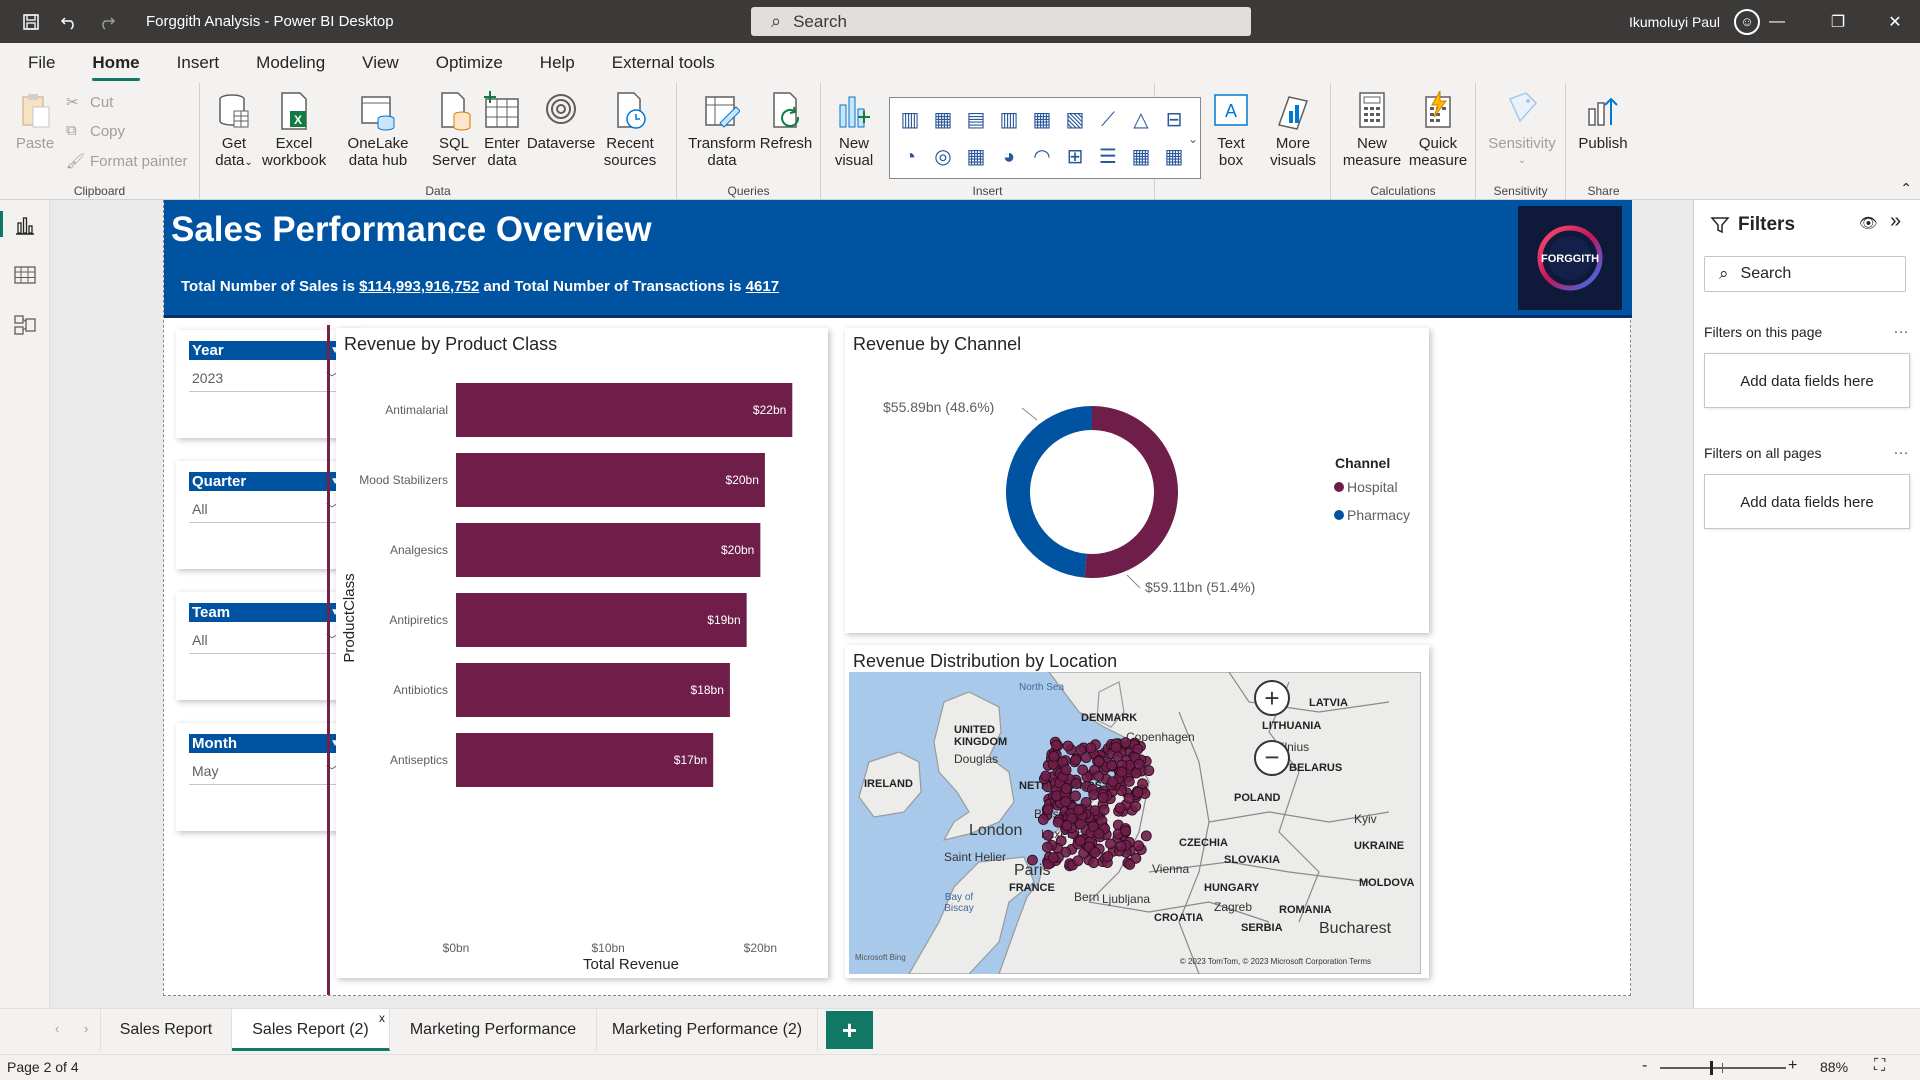 The height and width of the screenshot is (1080, 1920). Describe the element at coordinates (266, 378) in the screenshot. I see `slicer-year-dropdown: 2023 ﹀` at that location.